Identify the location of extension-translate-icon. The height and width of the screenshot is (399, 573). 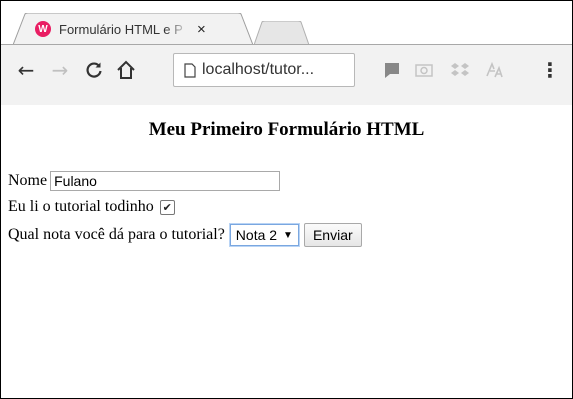
(494, 69).